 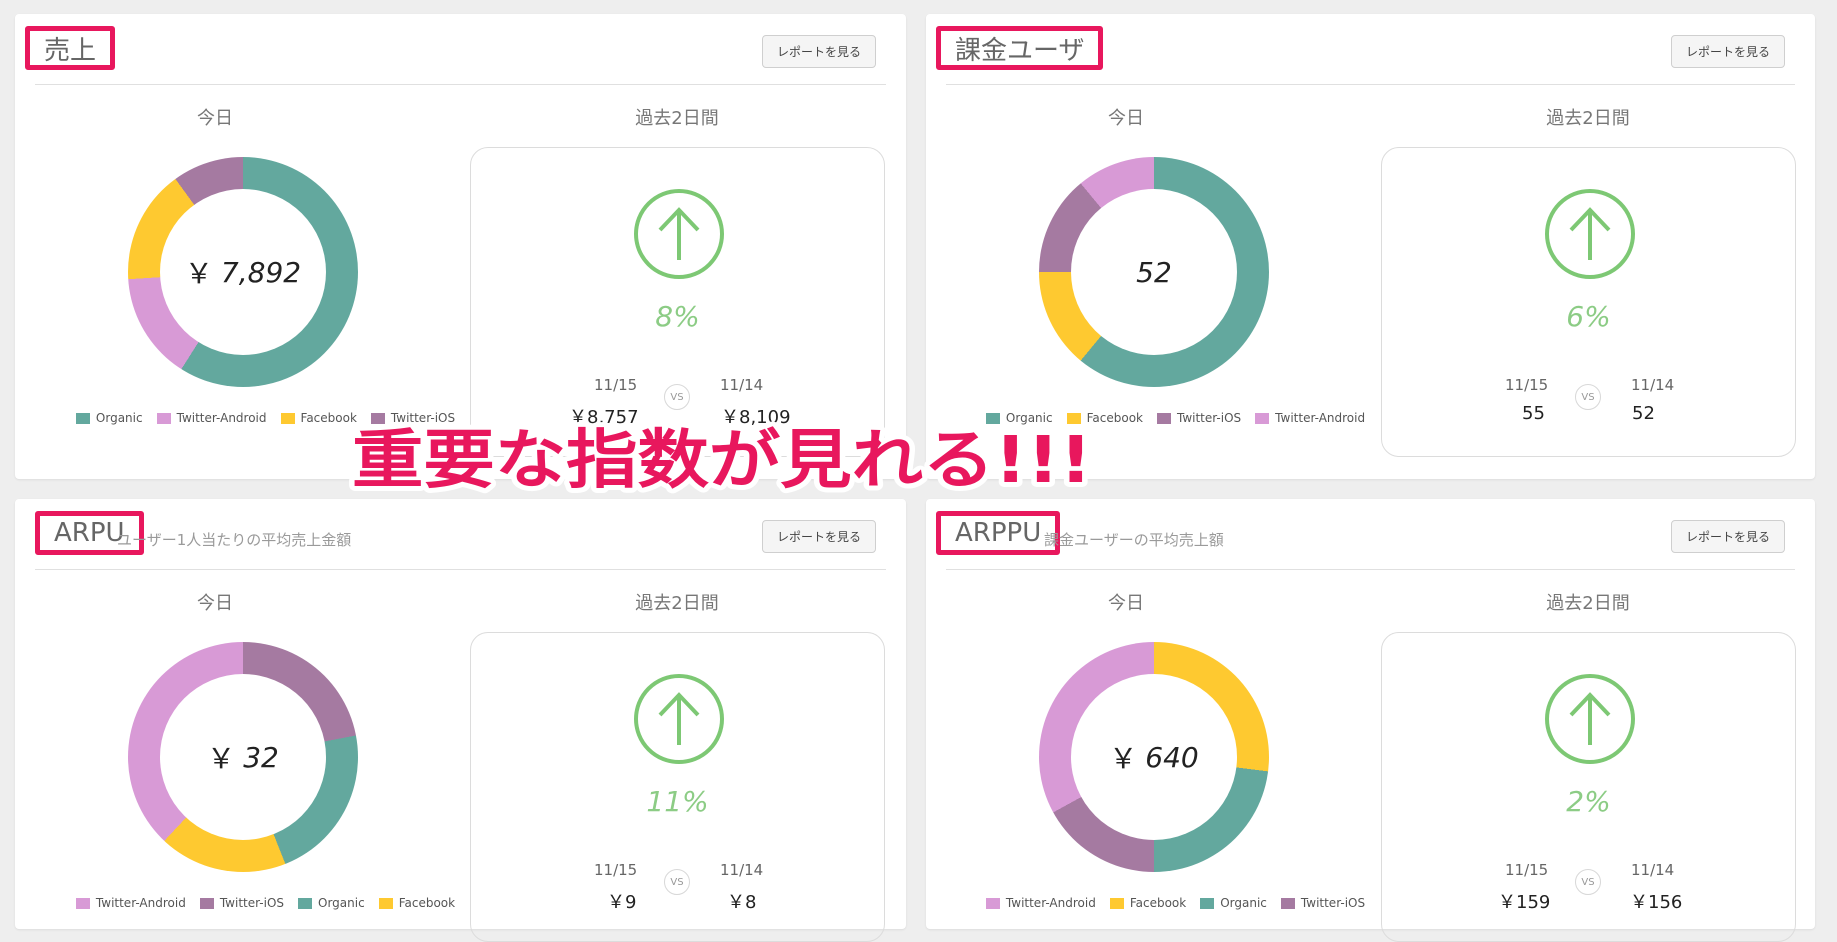 I want to click on past-comparison-panel: 11% 11/15 ￥9 VS 11/14 ￥8, so click(x=677, y=787).